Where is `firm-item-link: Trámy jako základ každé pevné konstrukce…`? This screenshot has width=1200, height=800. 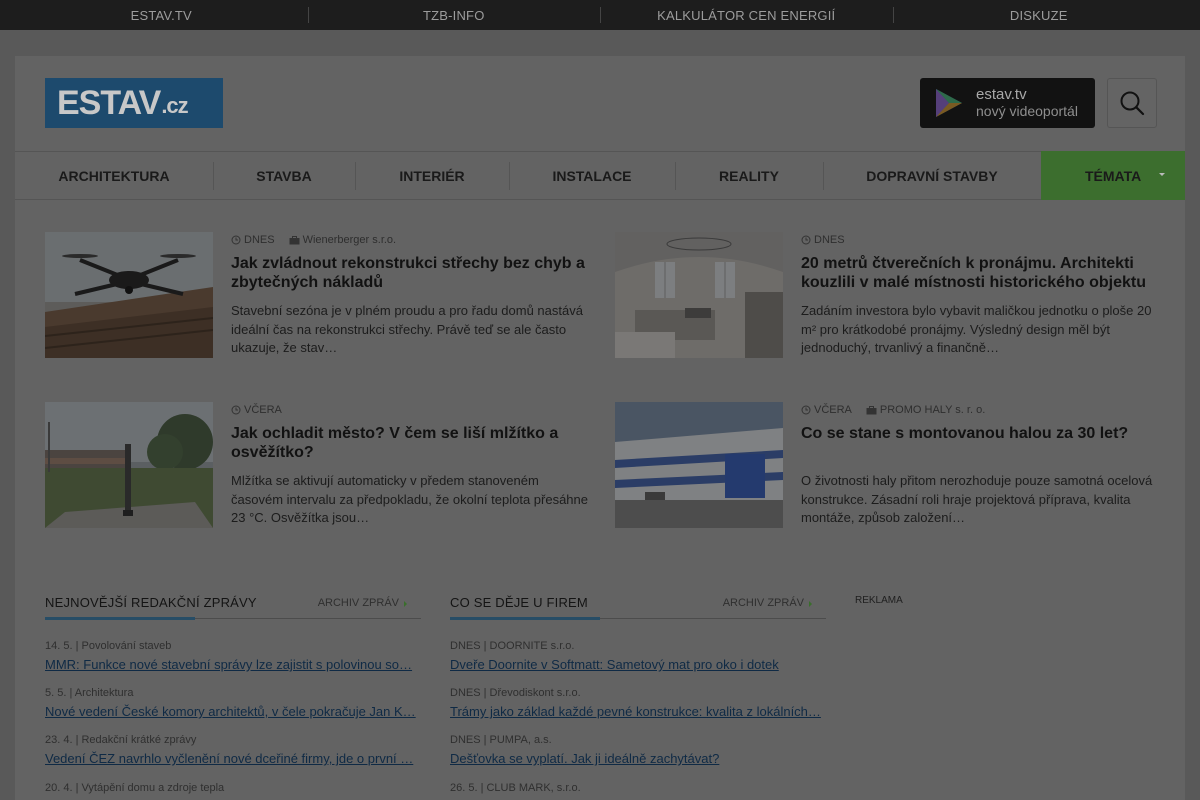 firm-item-link: Trámy jako základ každé pevné konstrukce… is located at coordinates (638, 712).